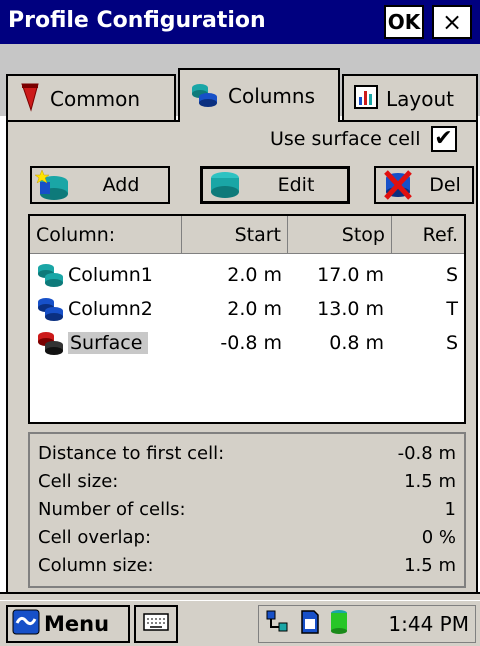 This screenshot has height=646, width=480. What do you see at coordinates (438, 537) in the screenshot?
I see `info-value: 0 %` at bounding box center [438, 537].